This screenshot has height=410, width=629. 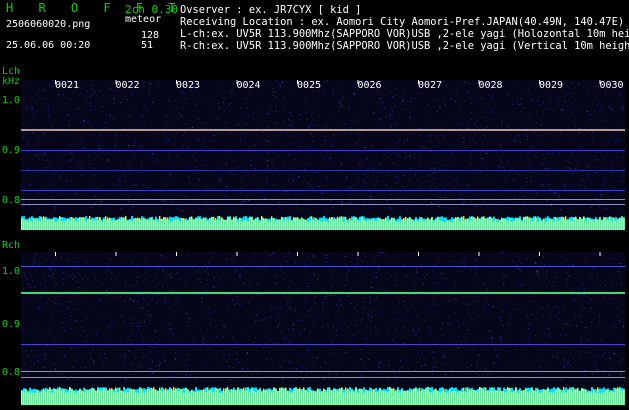 I want to click on rch-label: Rch, so click(x=11, y=245).